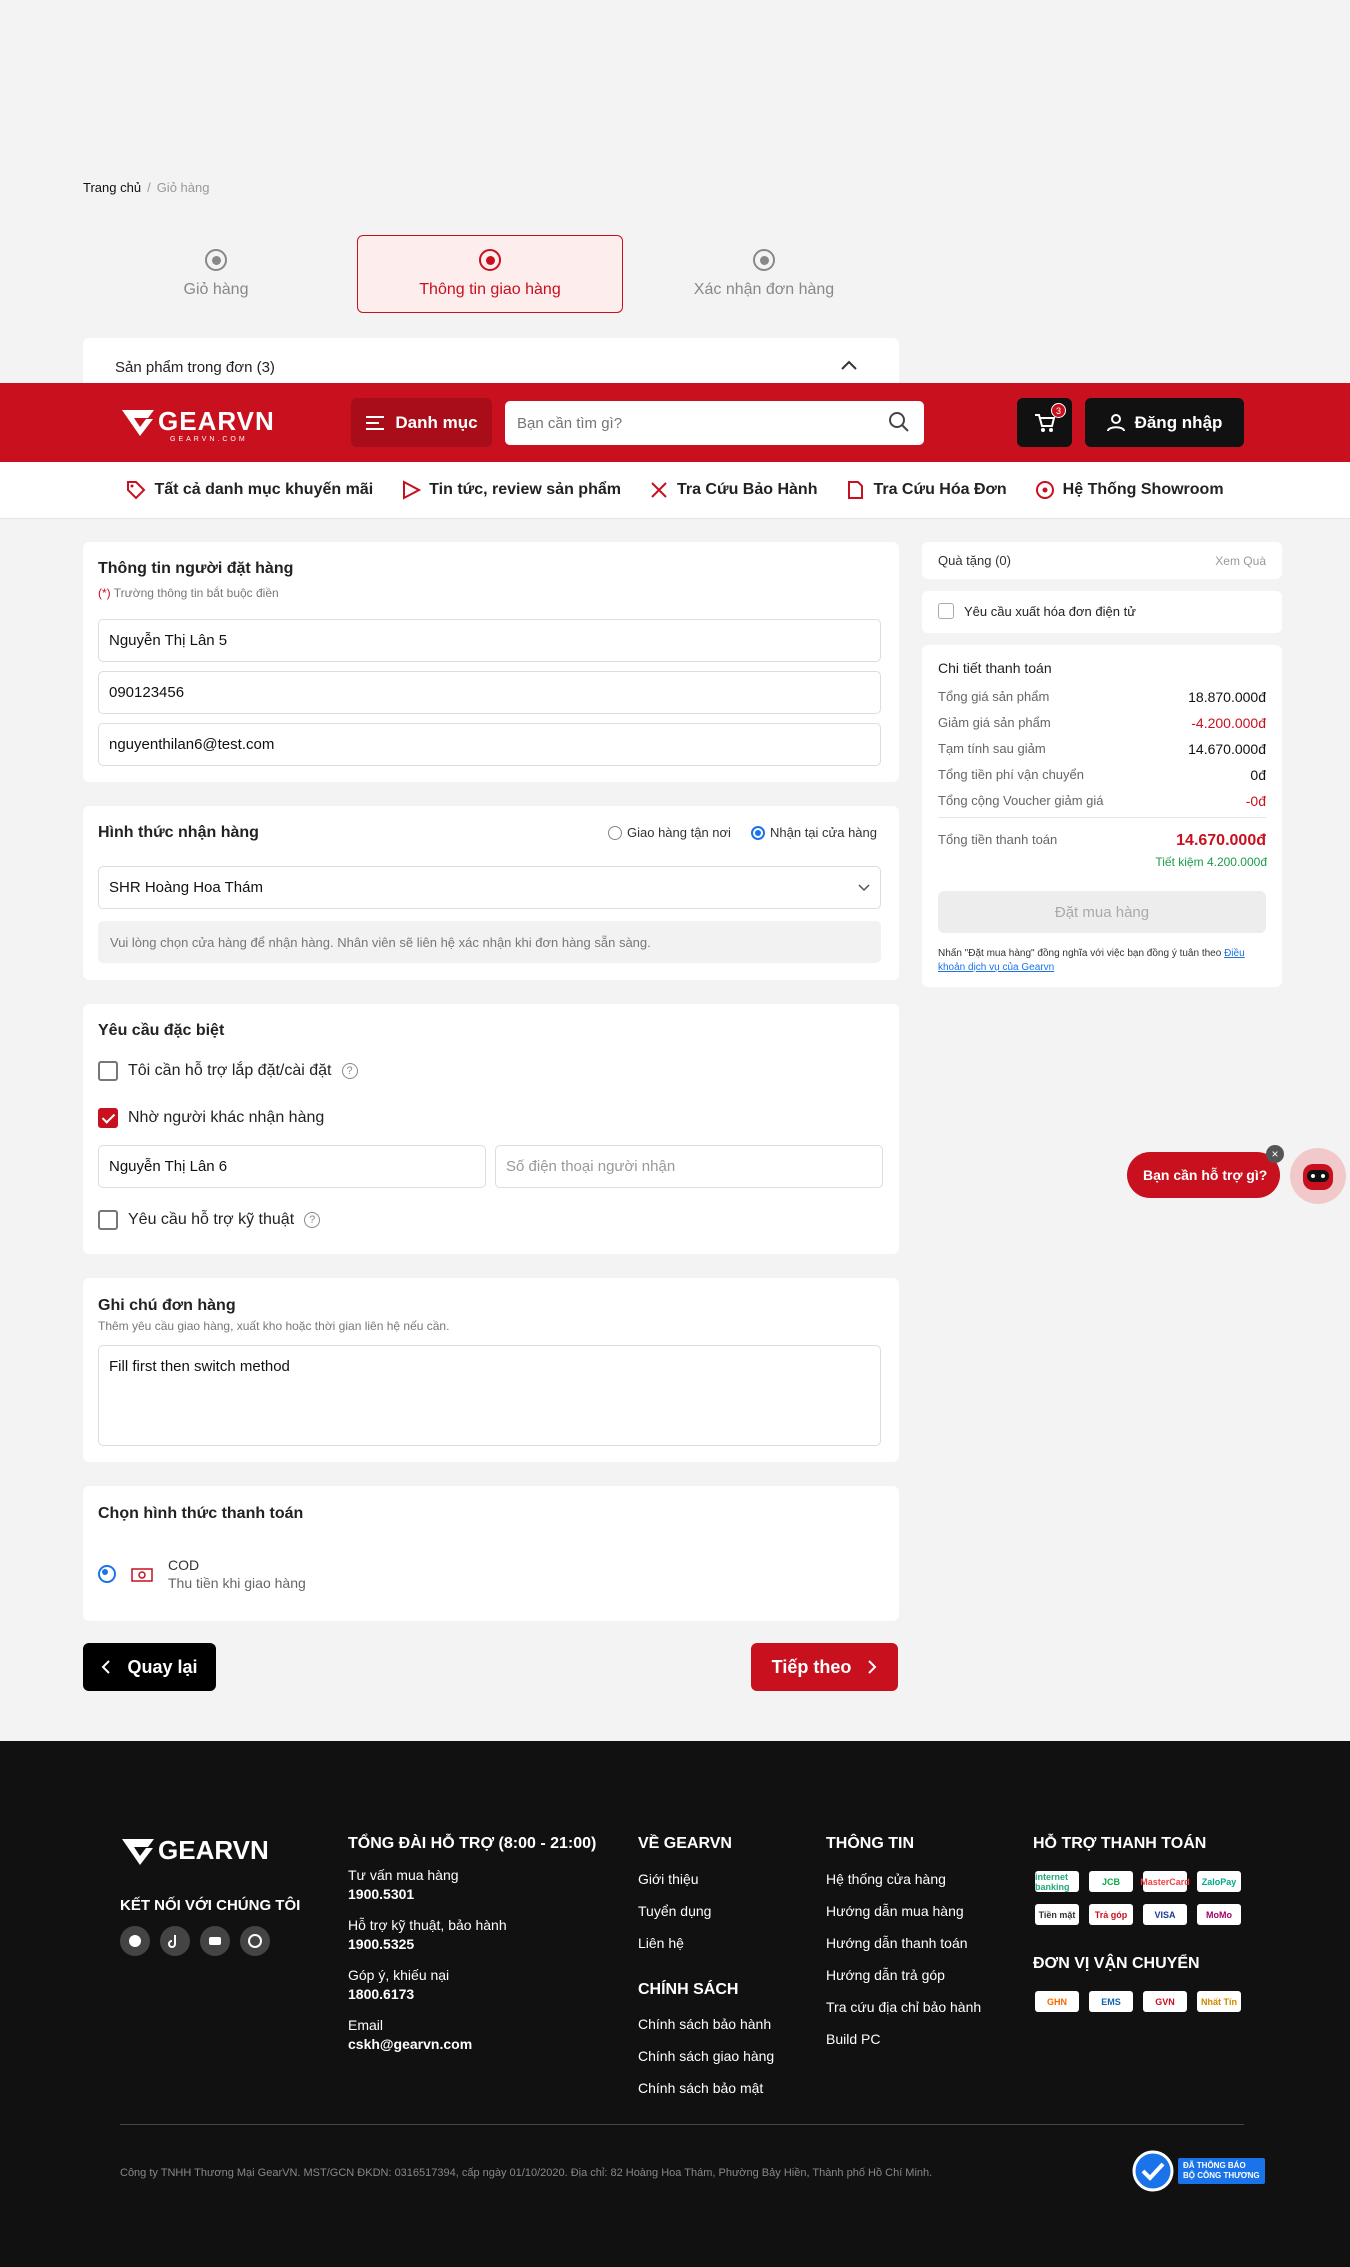  Describe the element at coordinates (255, 1941) in the screenshot. I see `messenger-icon` at that location.